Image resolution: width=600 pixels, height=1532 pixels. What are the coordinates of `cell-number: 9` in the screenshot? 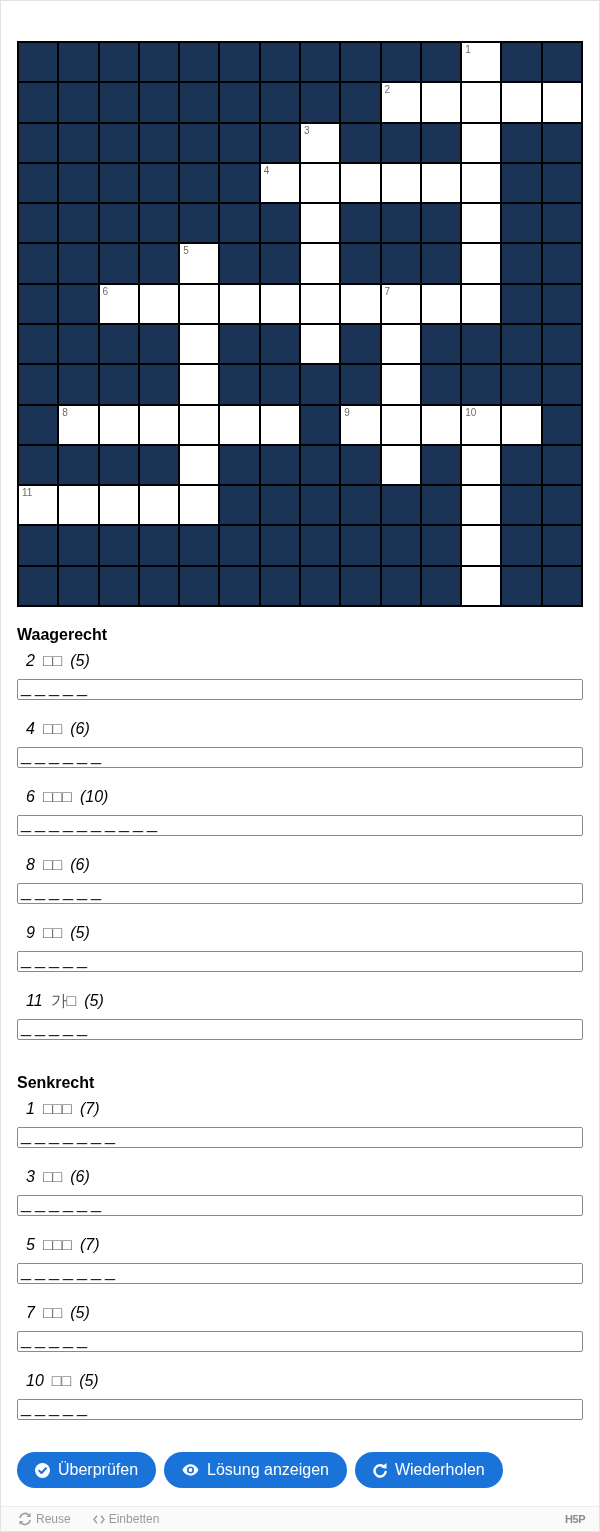 It's located at (347, 412).